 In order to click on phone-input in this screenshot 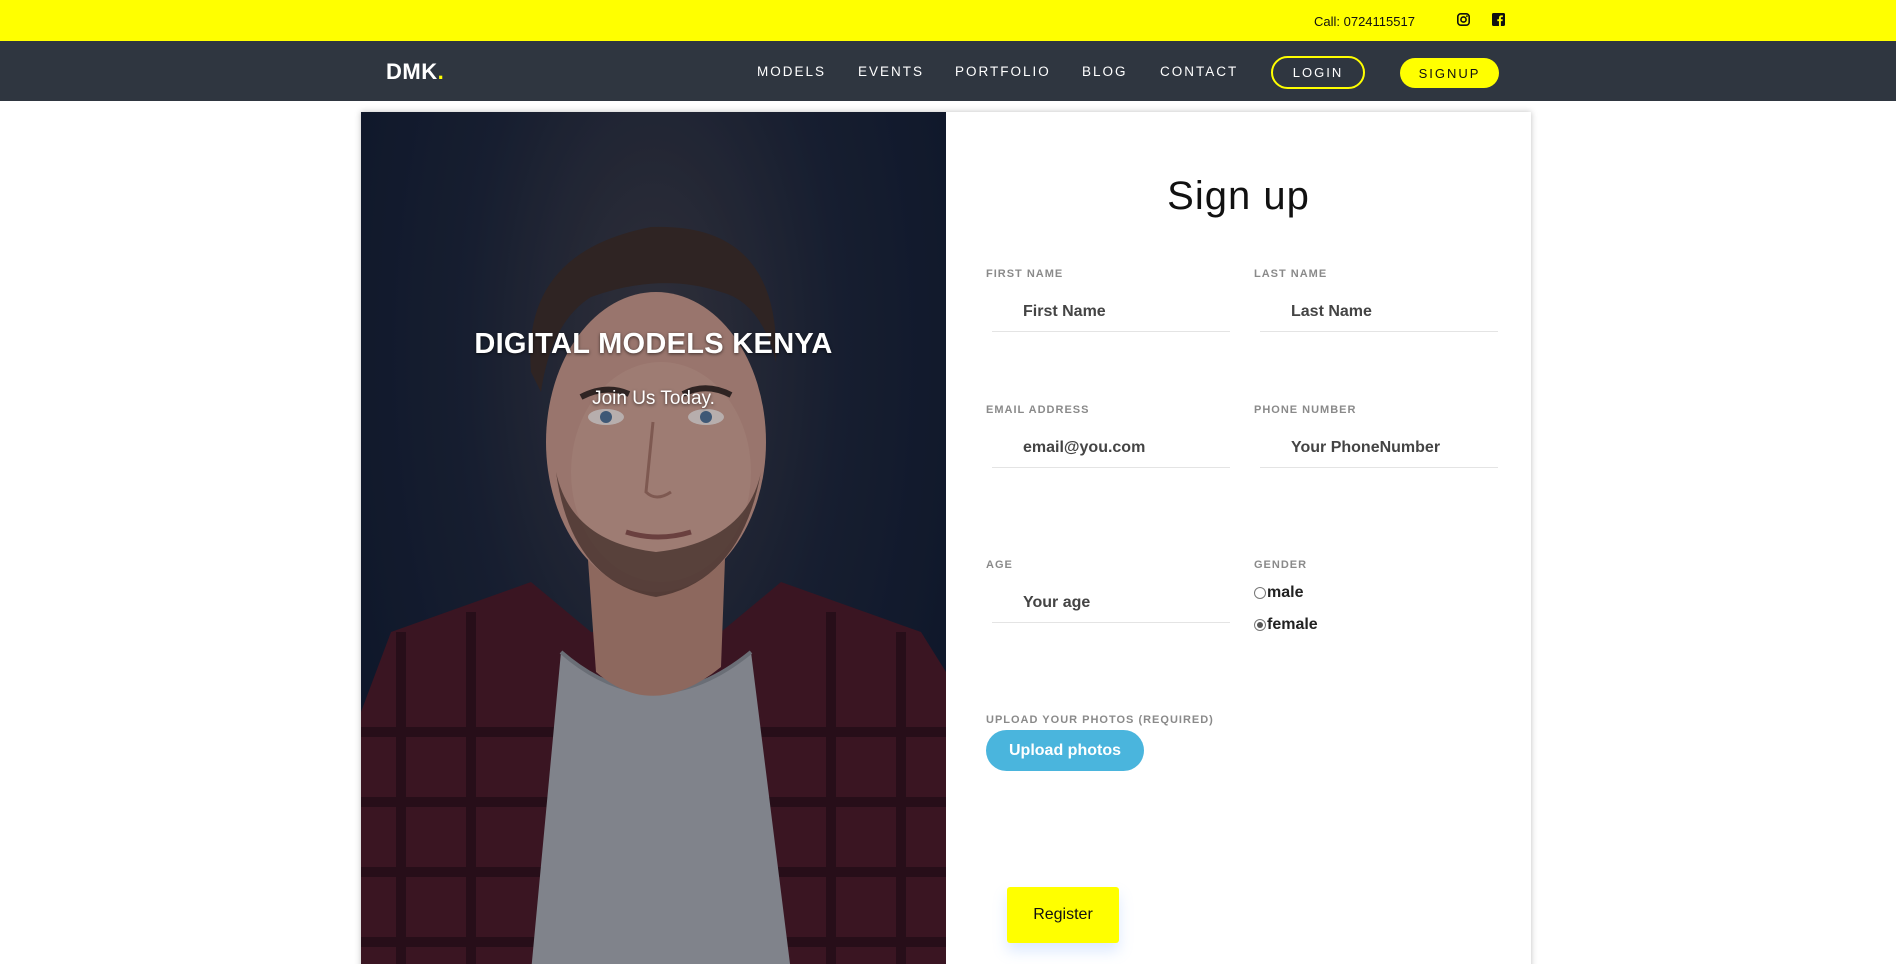, I will do `click(1379, 448)`.